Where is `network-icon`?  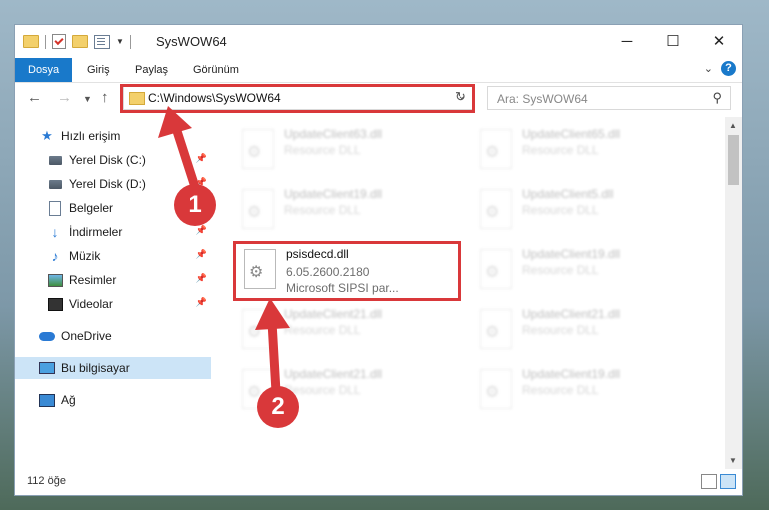
network-icon is located at coordinates (47, 400).